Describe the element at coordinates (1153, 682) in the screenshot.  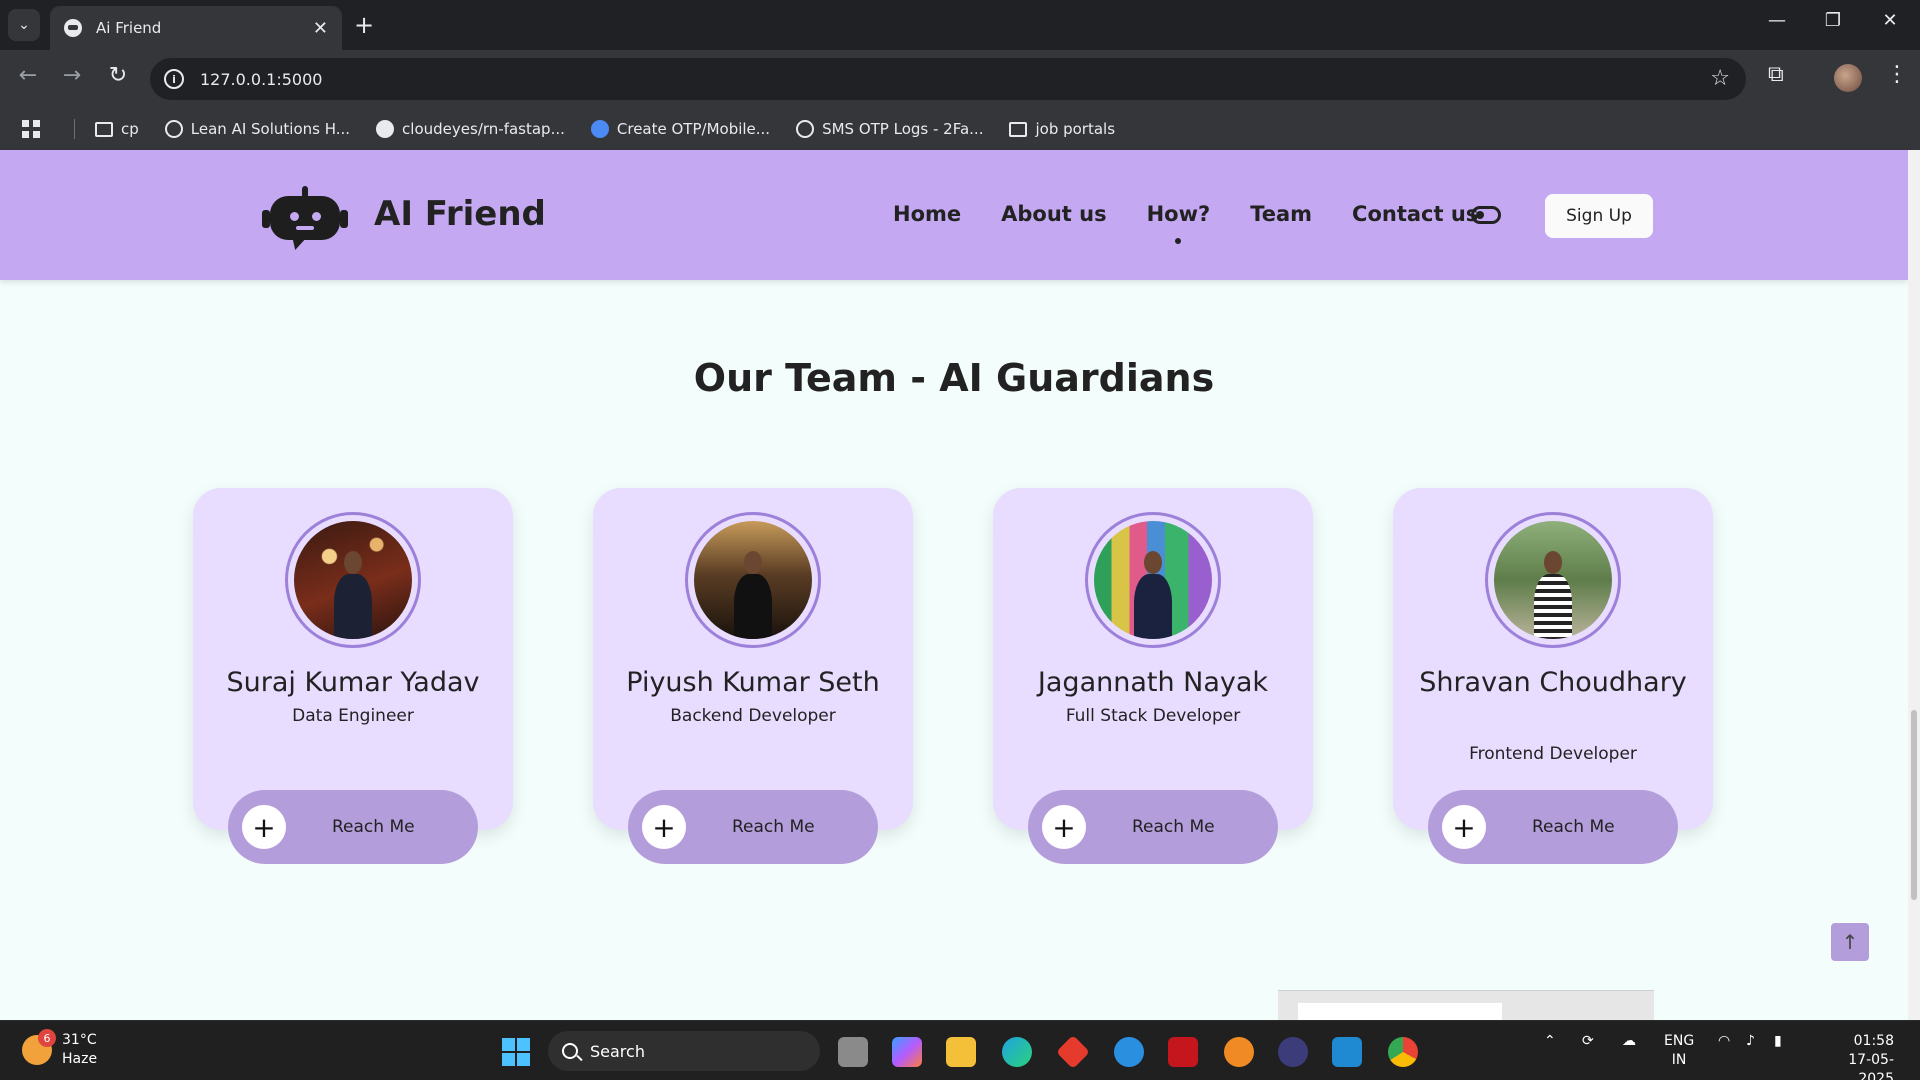
I see `member-name: Jagannath Nayak` at that location.